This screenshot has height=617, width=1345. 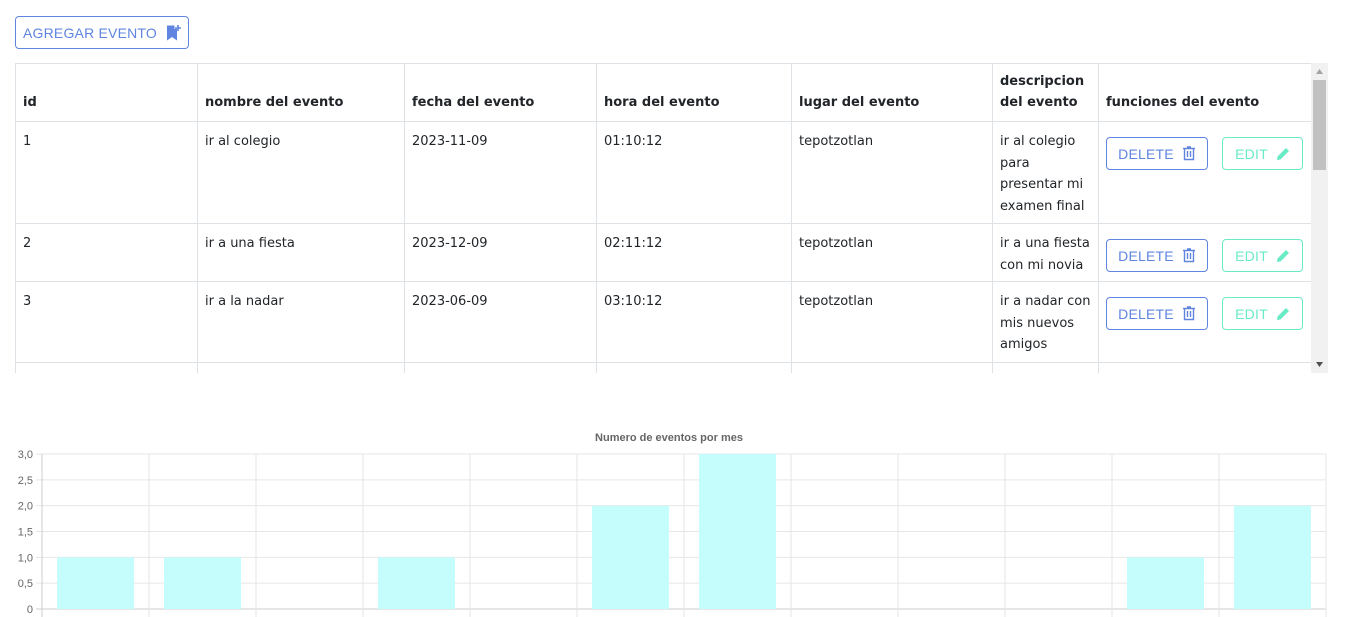 What do you see at coordinates (106, 252) in the screenshot?
I see `cell-id: 2` at bounding box center [106, 252].